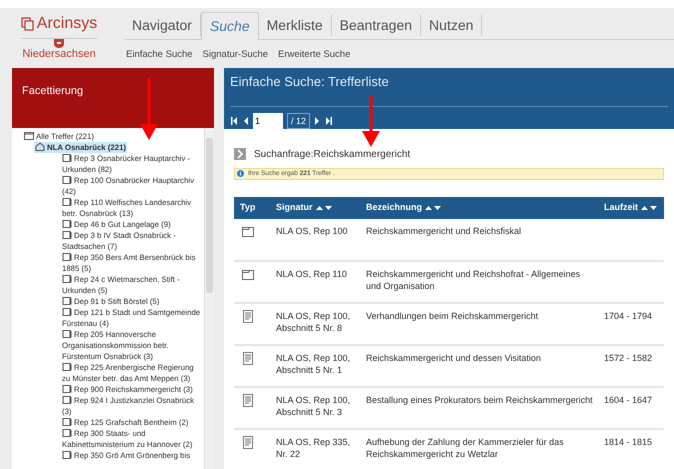  What do you see at coordinates (629, 442) in the screenshot?
I see `table-cell-text: 1814 - 1815` at bounding box center [629, 442].